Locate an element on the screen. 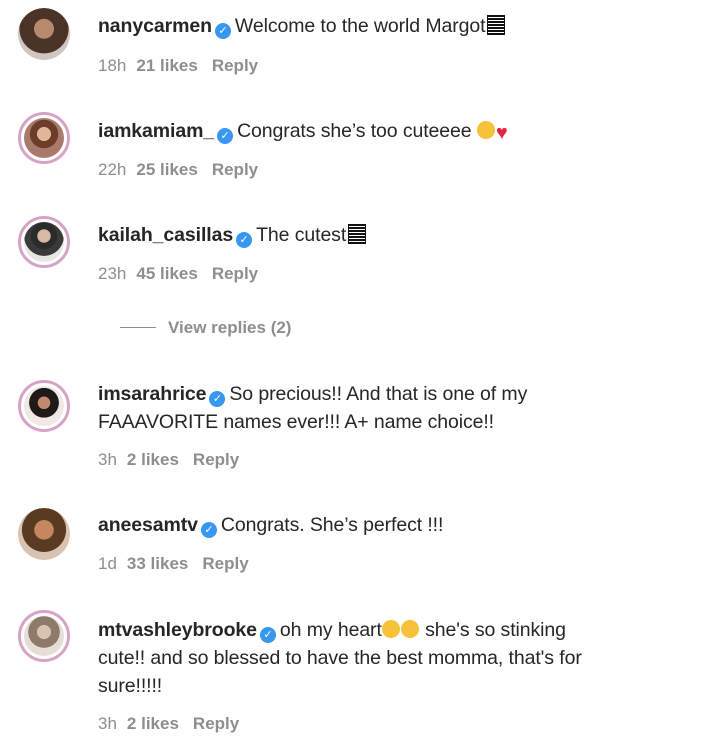 This screenshot has height=752, width=720. view-replies-button: View replies (2) is located at coordinates (205, 328).